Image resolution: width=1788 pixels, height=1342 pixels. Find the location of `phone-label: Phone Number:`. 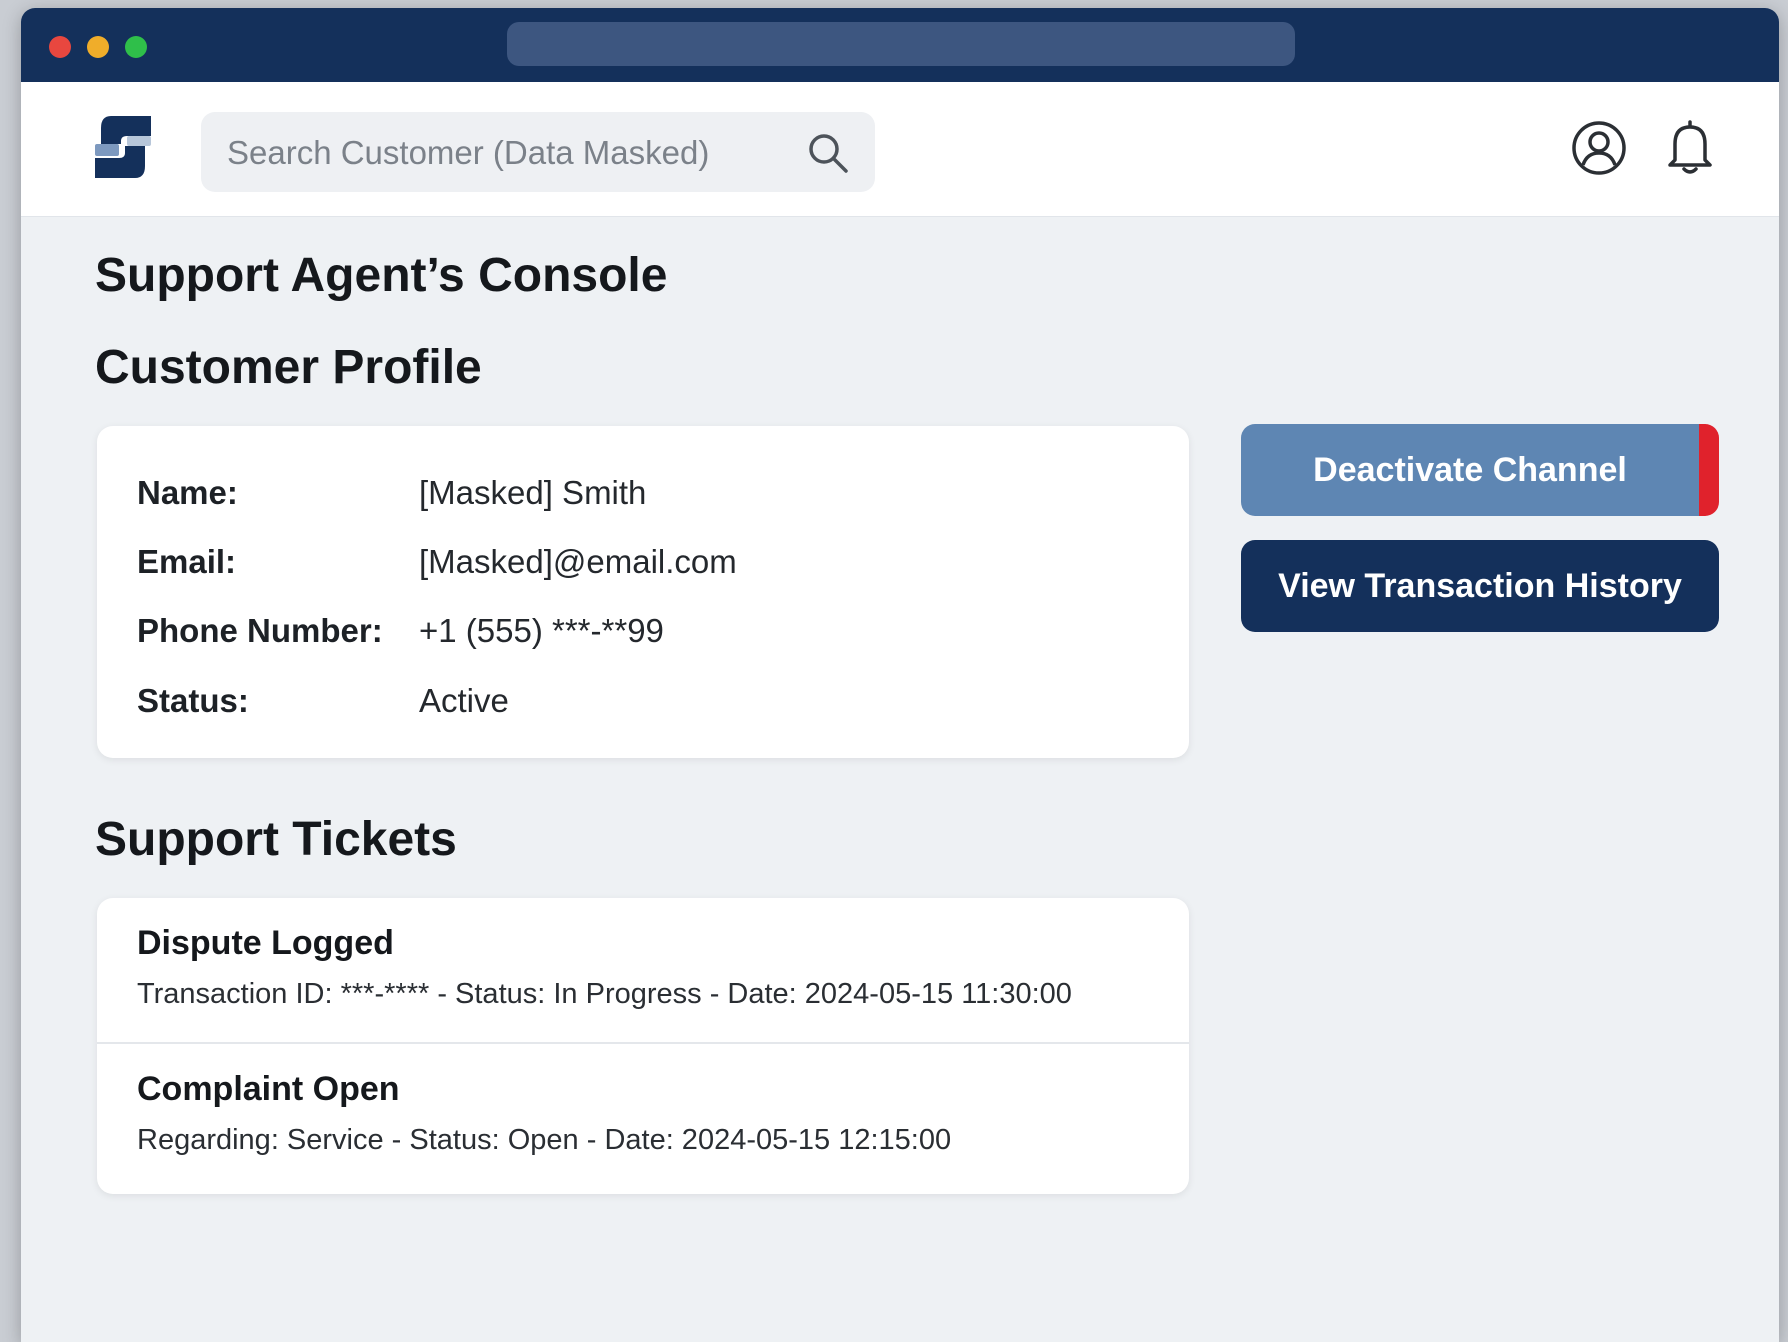

phone-label: Phone Number: is located at coordinates (260, 630).